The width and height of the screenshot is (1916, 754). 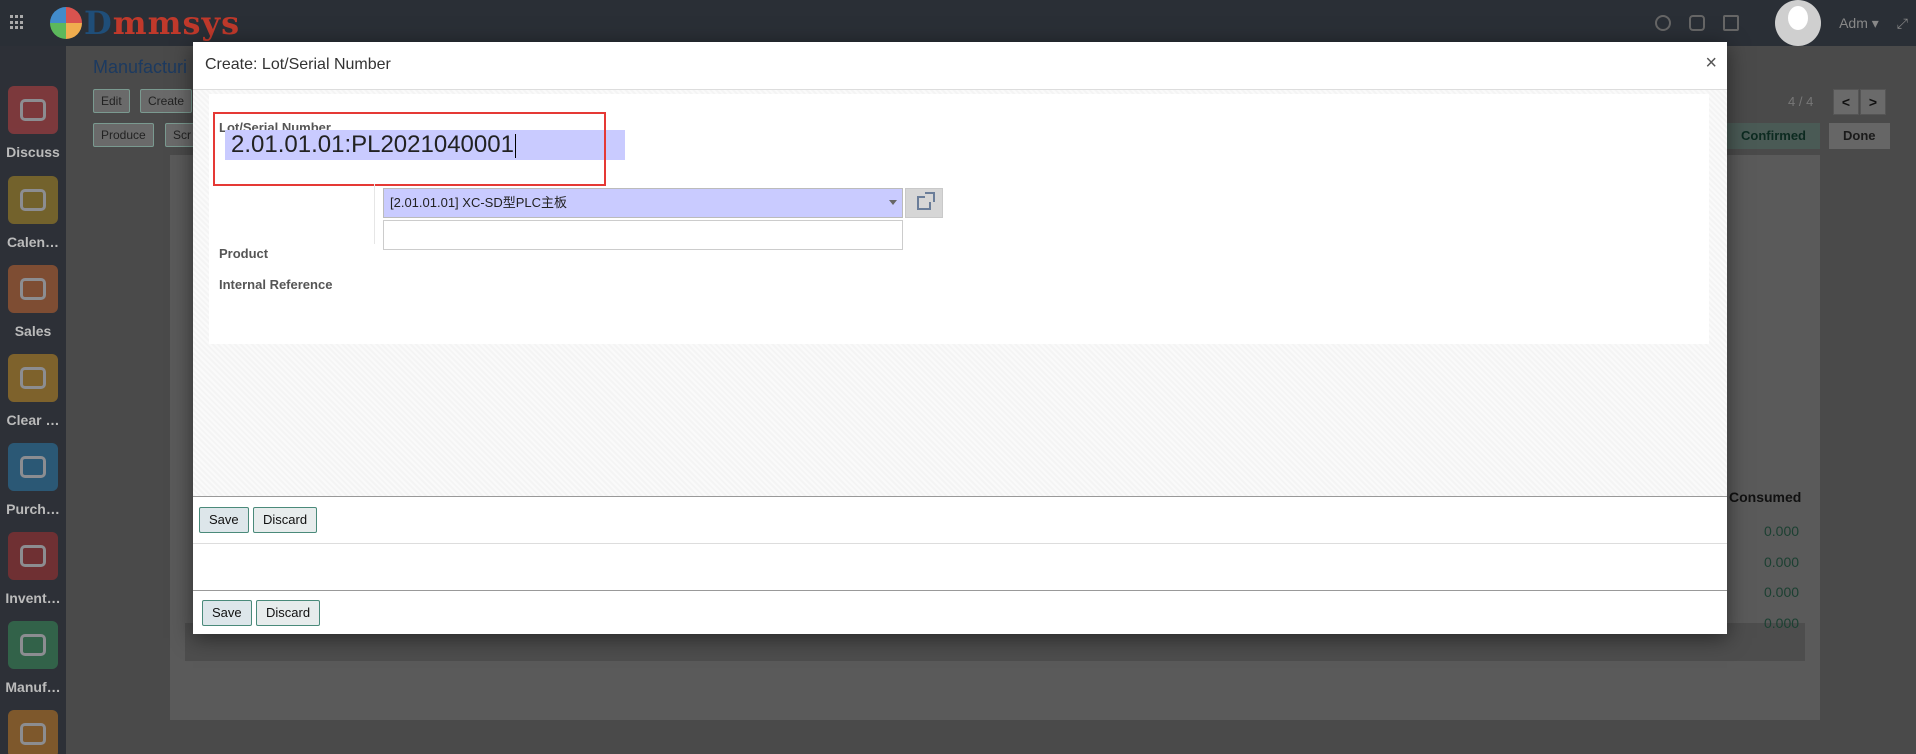 I want to click on label-divider, so click(x=374, y=214).